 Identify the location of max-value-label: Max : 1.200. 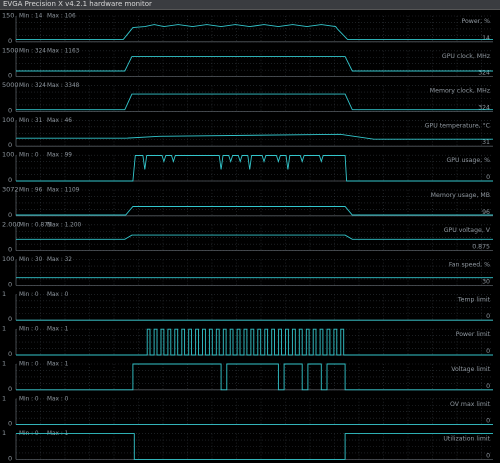
(64, 225).